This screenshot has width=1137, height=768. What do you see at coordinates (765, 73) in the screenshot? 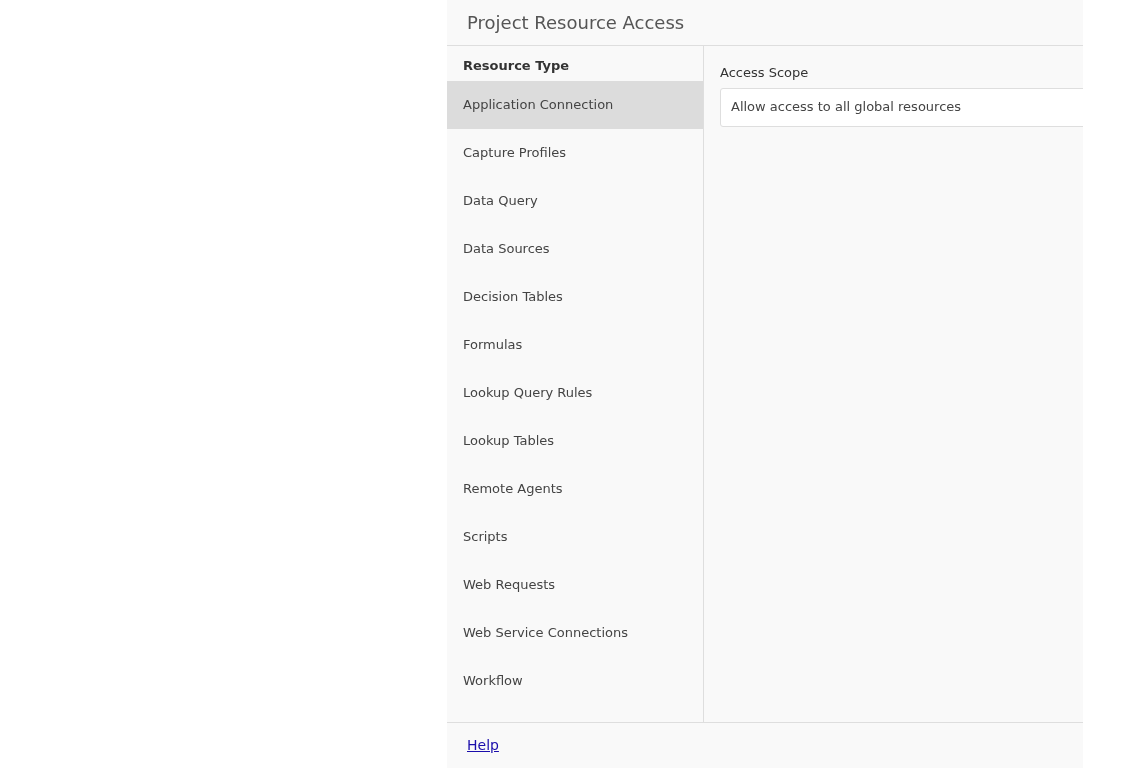
I see `access-scope-label: Access Scope` at bounding box center [765, 73].